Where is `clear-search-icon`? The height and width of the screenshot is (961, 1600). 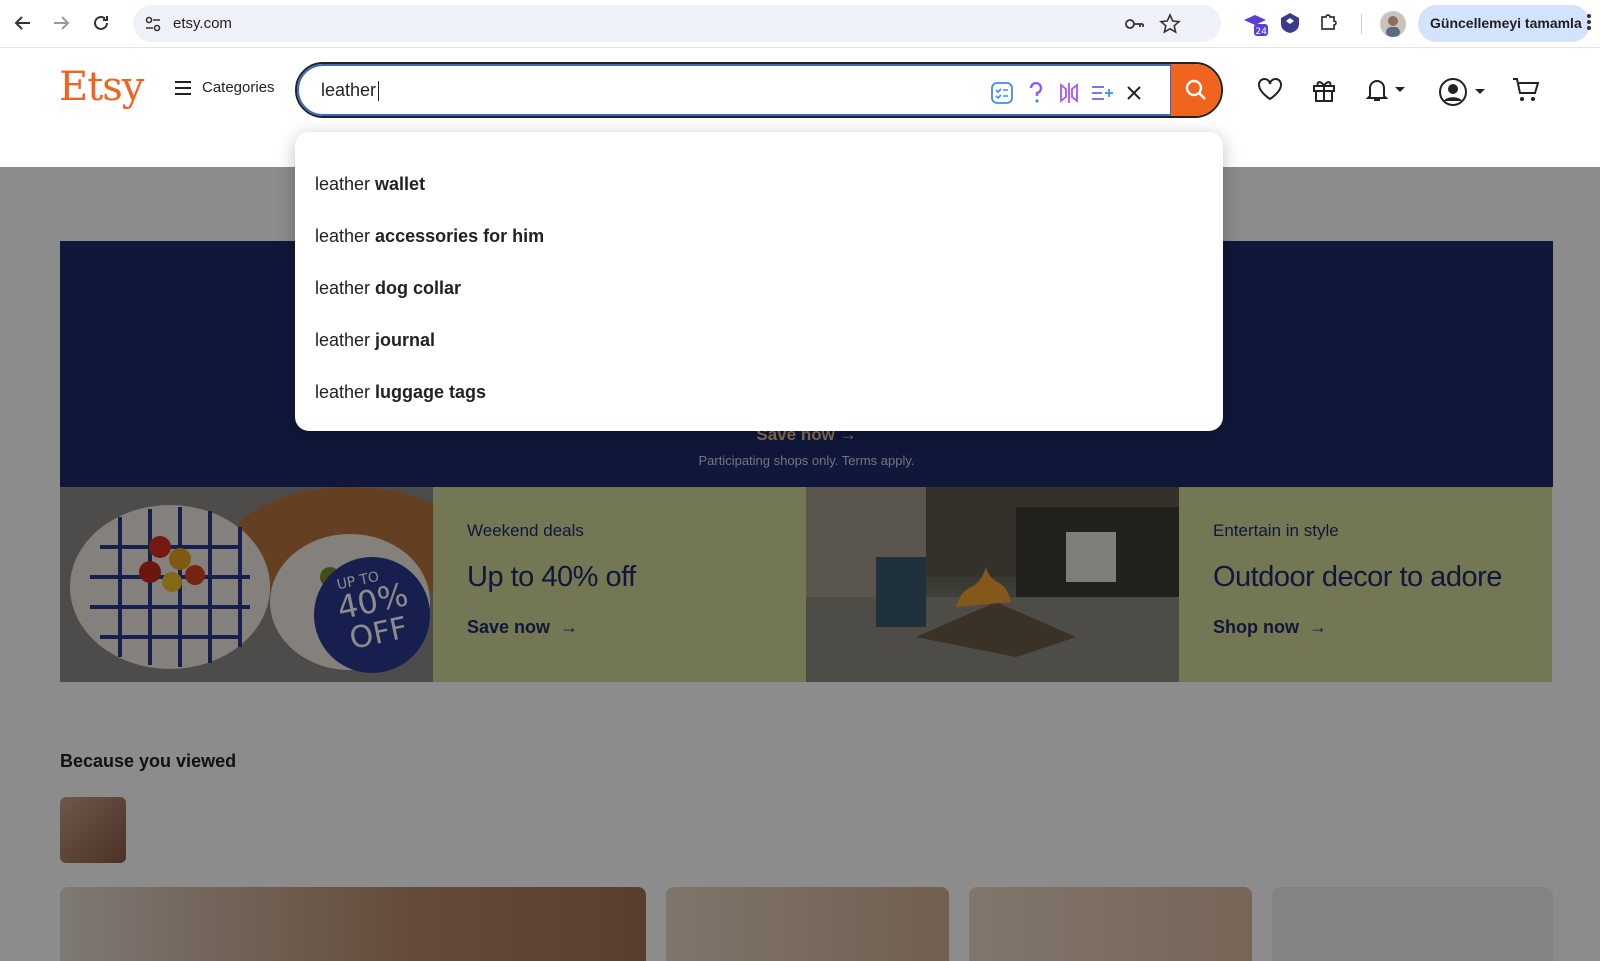 clear-search-icon is located at coordinates (1134, 93).